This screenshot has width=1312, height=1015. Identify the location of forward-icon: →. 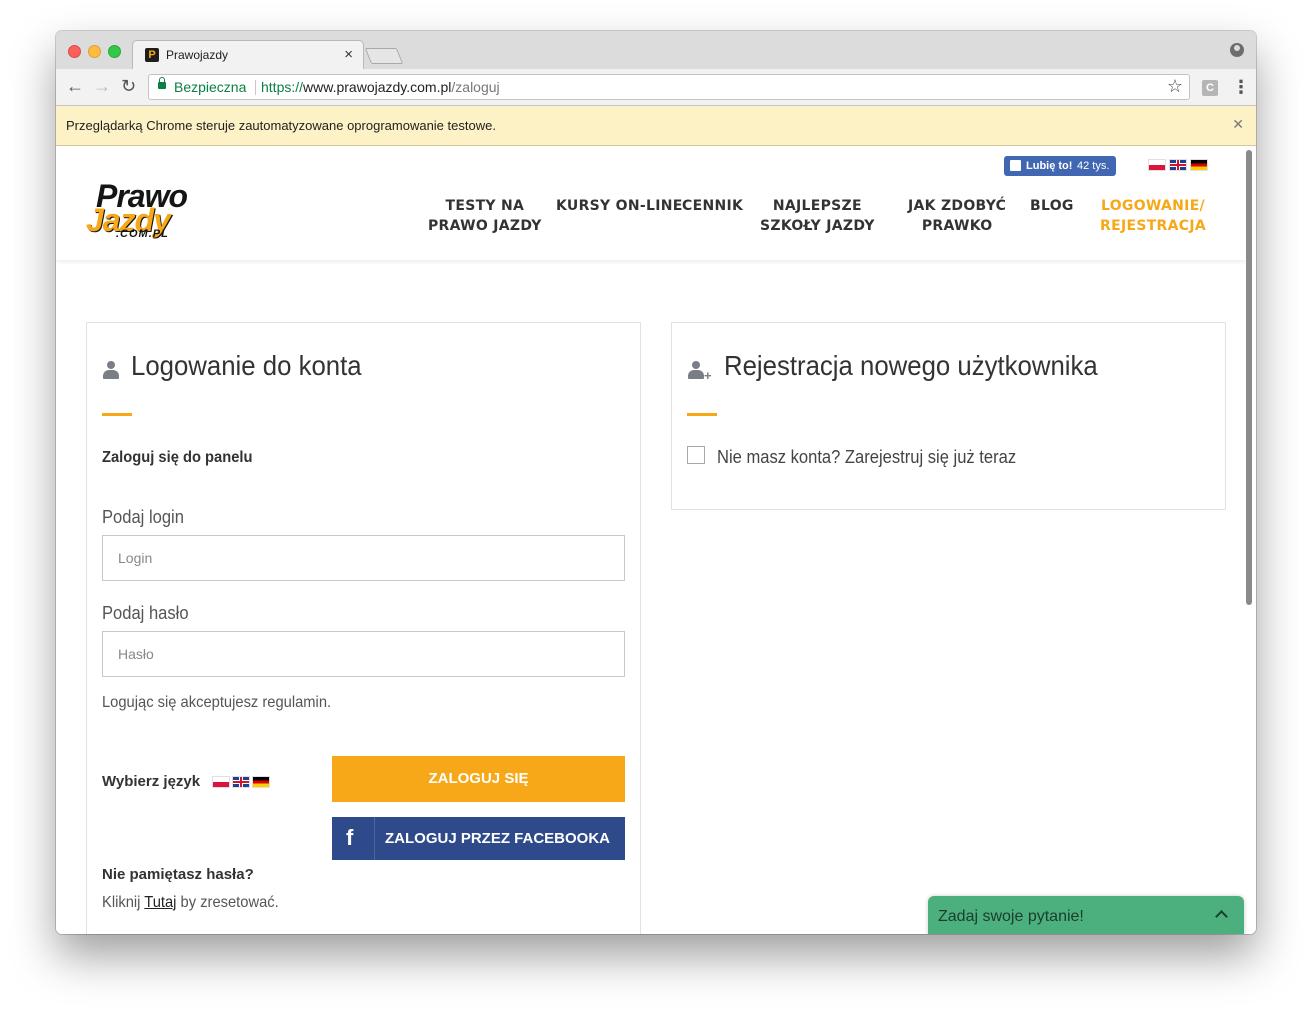
(102, 86).